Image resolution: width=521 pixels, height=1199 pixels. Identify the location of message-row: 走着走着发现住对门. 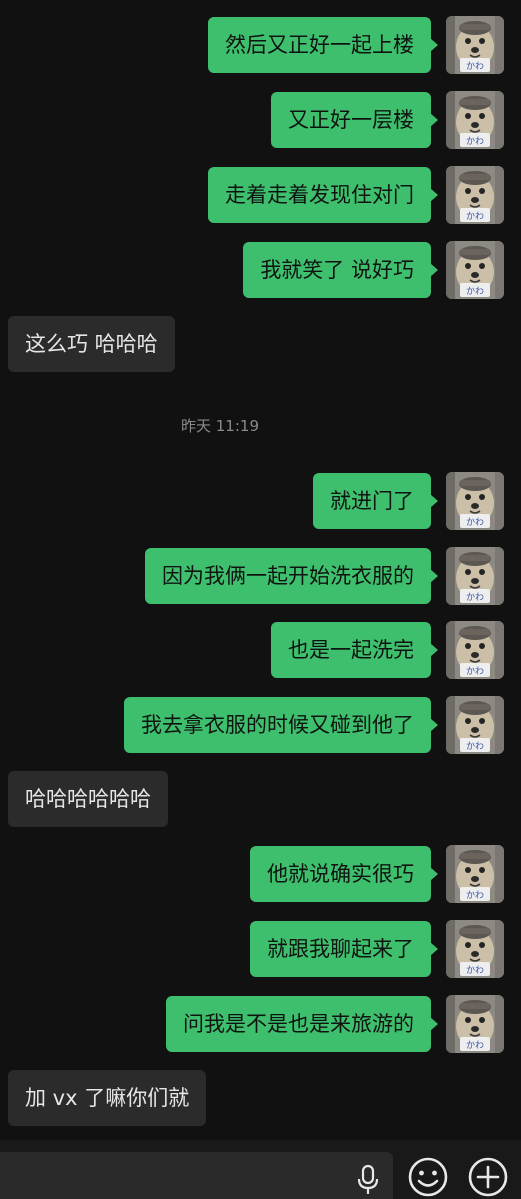
(260, 195).